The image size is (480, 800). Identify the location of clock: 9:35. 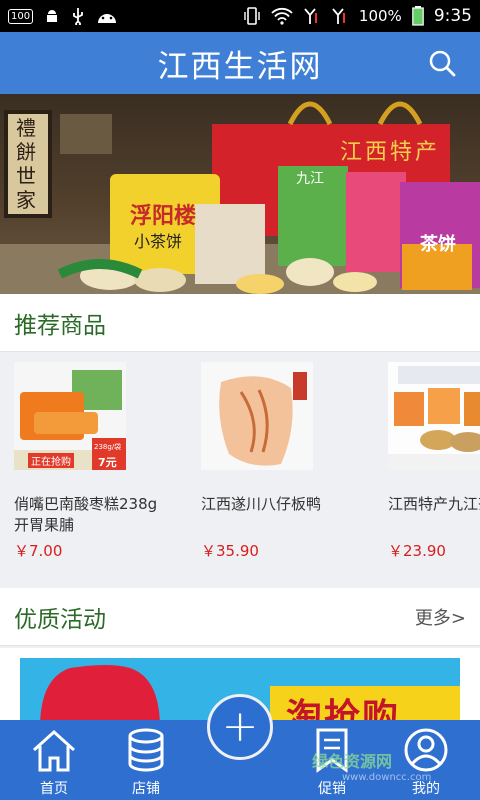
(452, 16).